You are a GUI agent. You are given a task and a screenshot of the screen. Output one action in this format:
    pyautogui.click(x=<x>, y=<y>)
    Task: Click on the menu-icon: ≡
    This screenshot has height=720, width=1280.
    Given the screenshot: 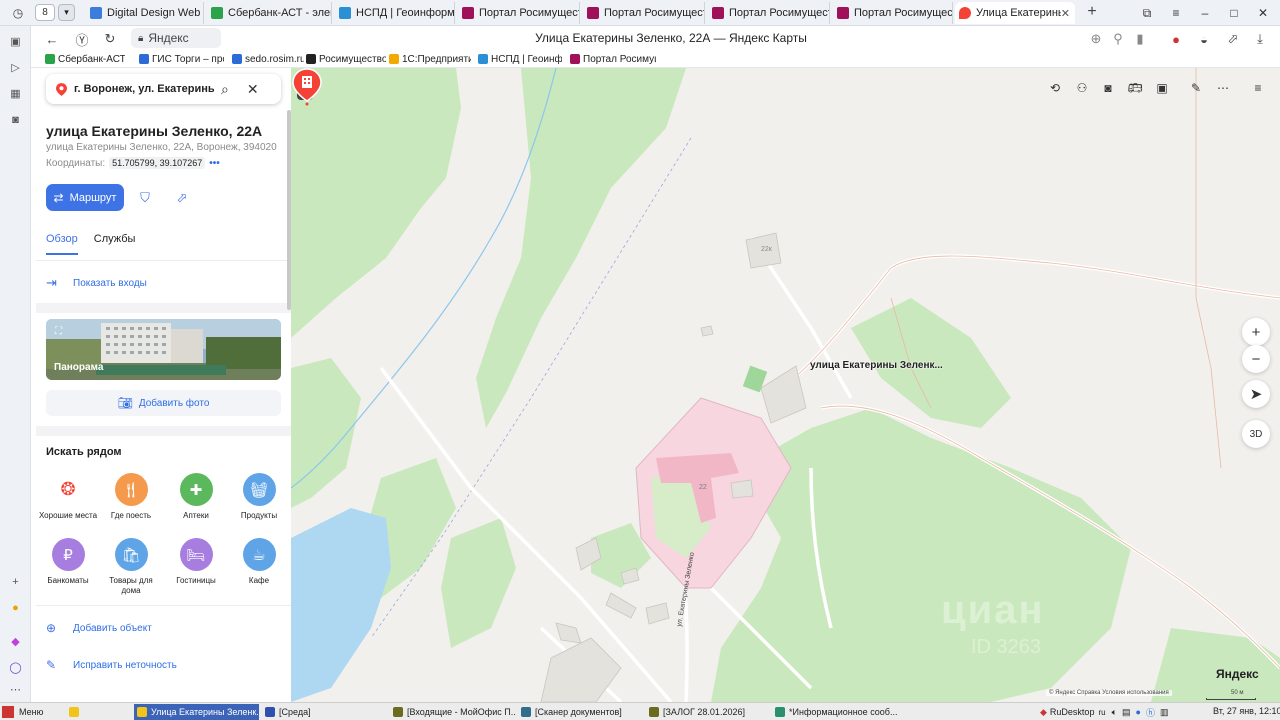 What is the action you would take?
    pyautogui.click(x=1176, y=13)
    